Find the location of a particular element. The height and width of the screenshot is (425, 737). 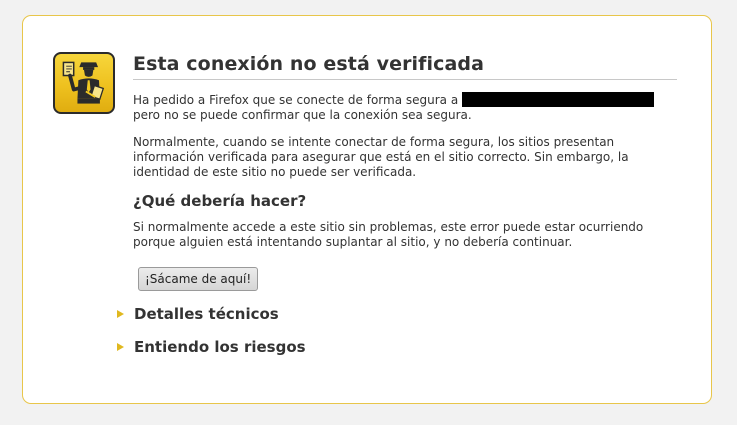

technical-details-expander: Detalles técnicos is located at coordinates (395, 316).